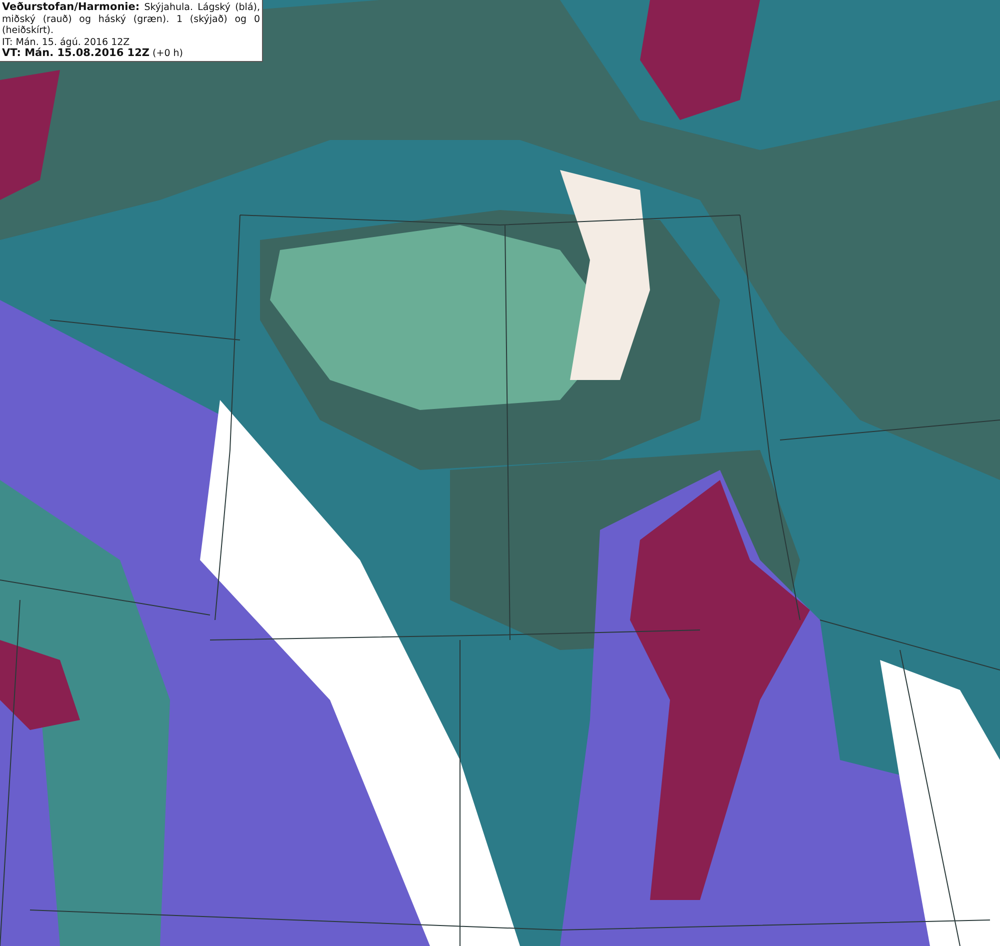 Image resolution: width=1000 pixels, height=946 pixels. Describe the element at coordinates (93, 54) in the screenshot. I see `valid-time: VT: Mán. 15.08.2016 12Z (+0 h)` at that location.